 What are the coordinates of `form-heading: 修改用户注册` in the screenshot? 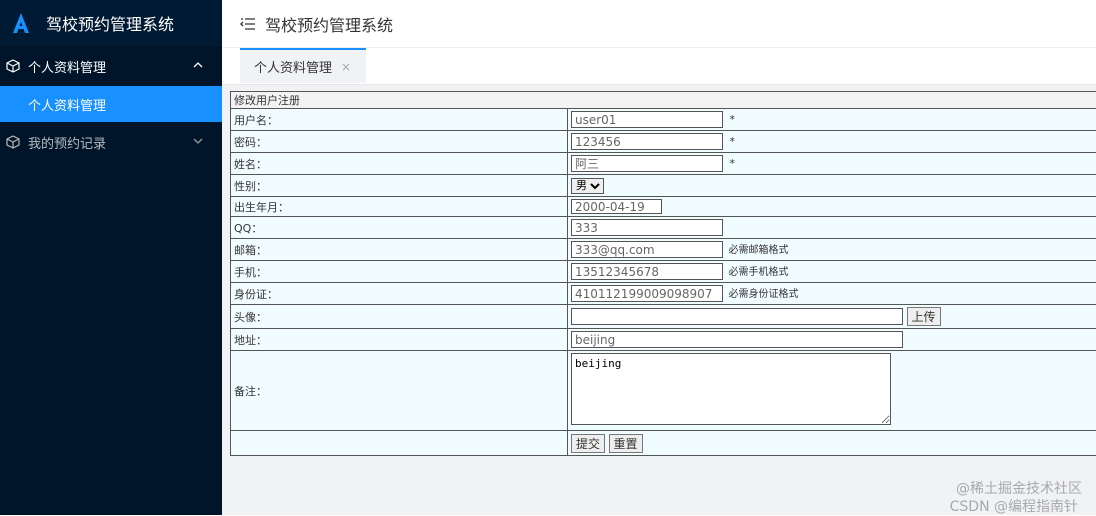 It's located at (663, 100).